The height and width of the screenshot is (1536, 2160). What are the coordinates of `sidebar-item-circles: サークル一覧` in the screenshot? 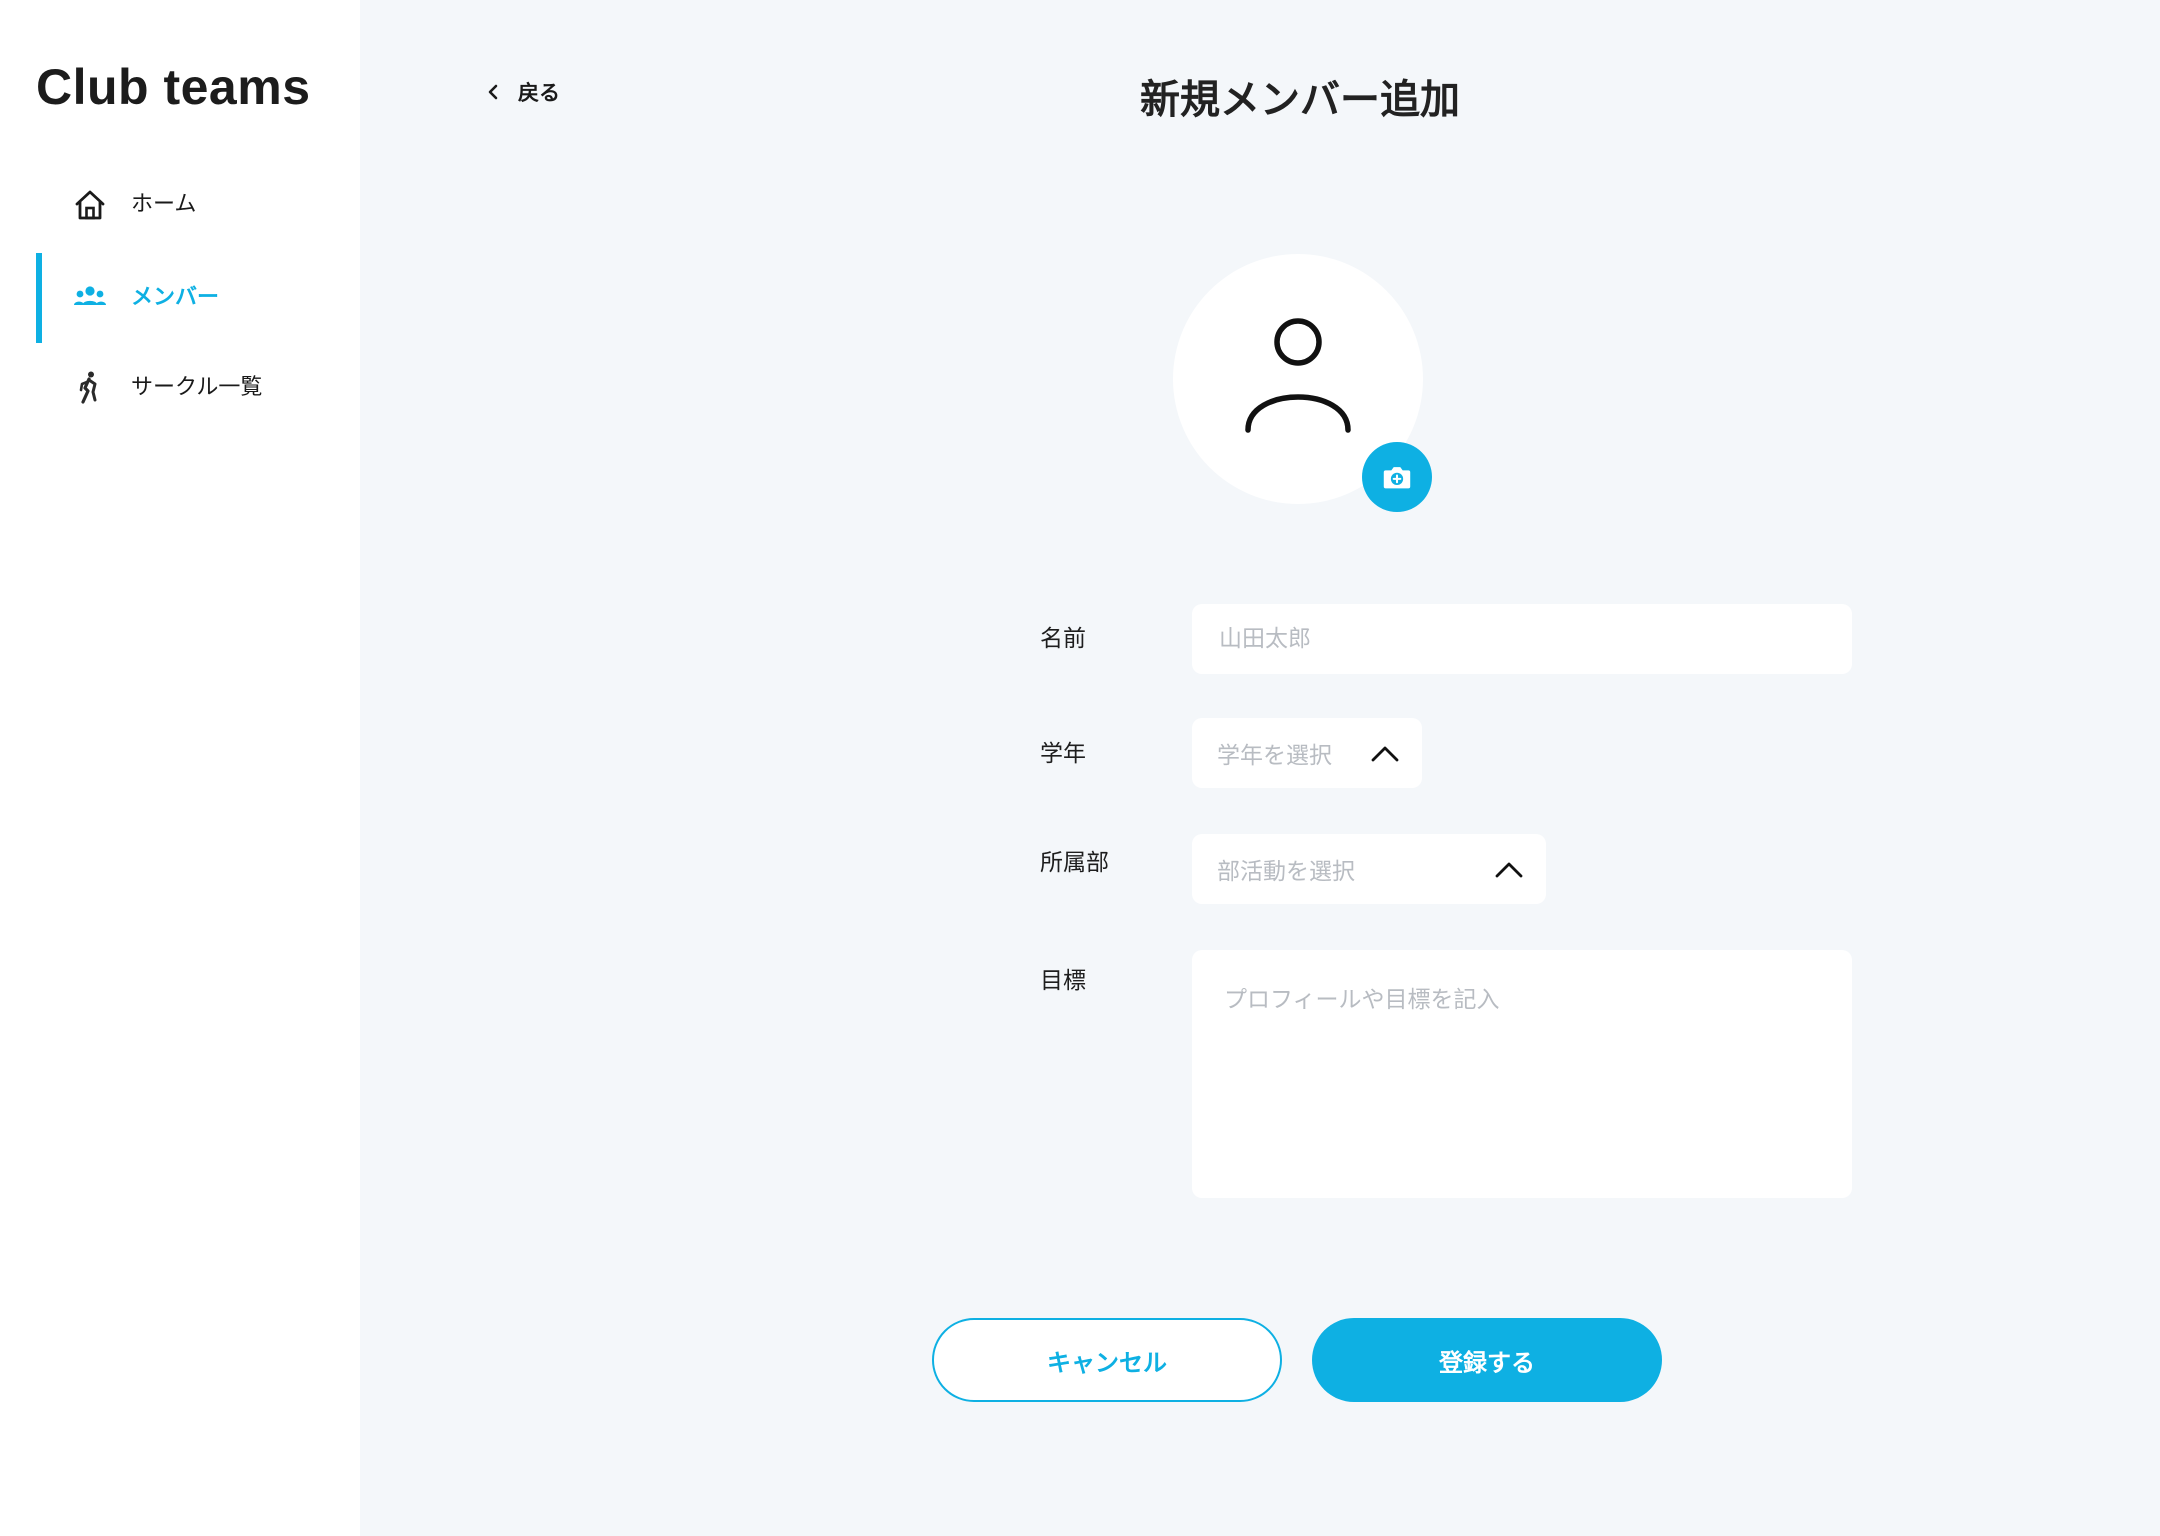 It's located at (186, 388).